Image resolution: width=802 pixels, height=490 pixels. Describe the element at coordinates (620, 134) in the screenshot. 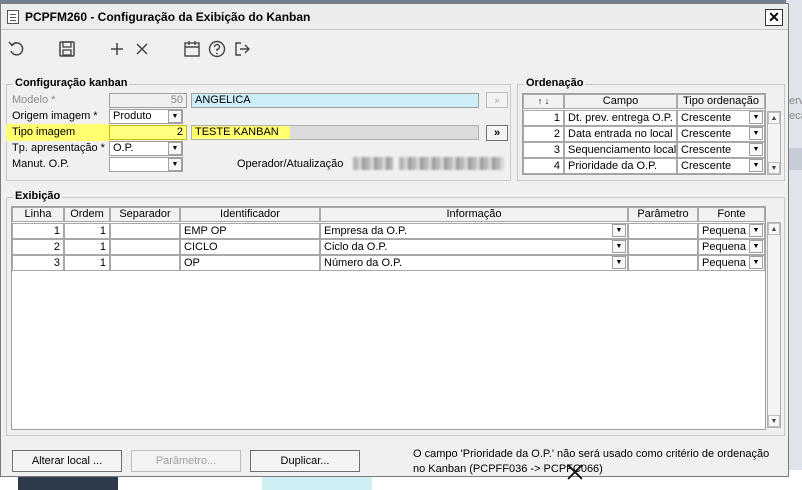

I see `ordenacao-campo-cell: Data entrada no local` at that location.